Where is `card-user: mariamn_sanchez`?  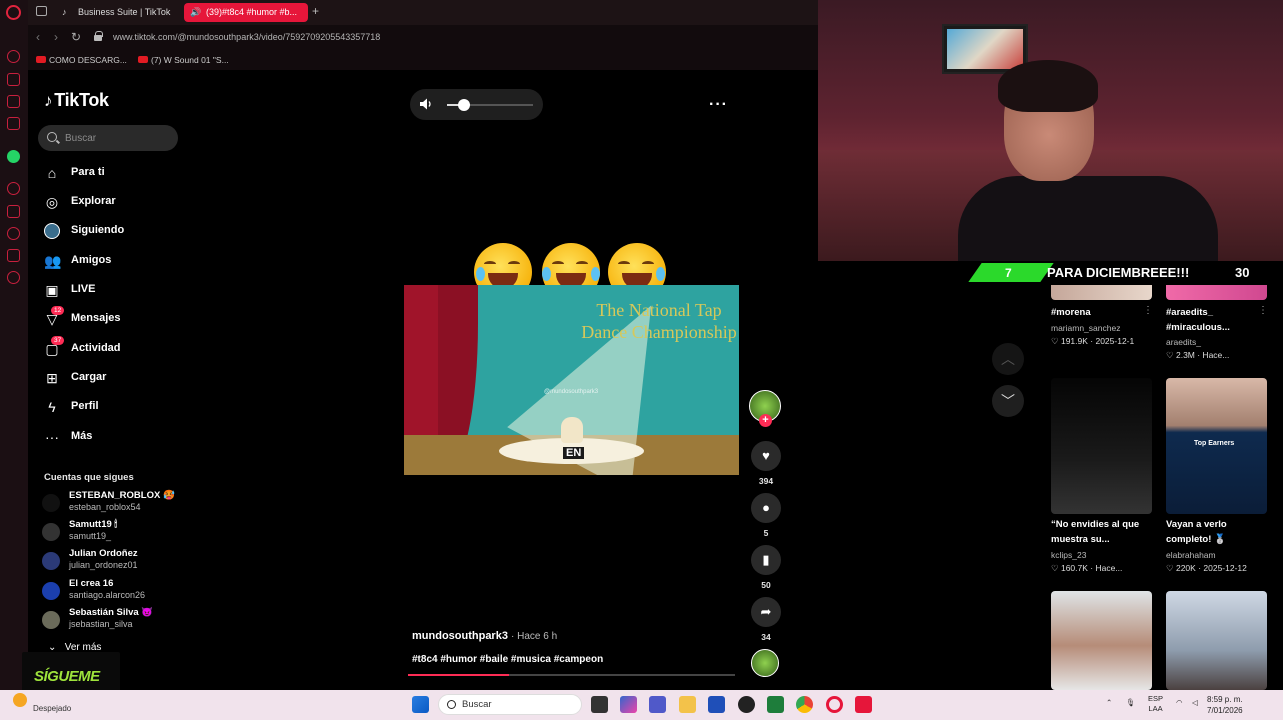 card-user: mariamn_sanchez is located at coordinates (1085, 328).